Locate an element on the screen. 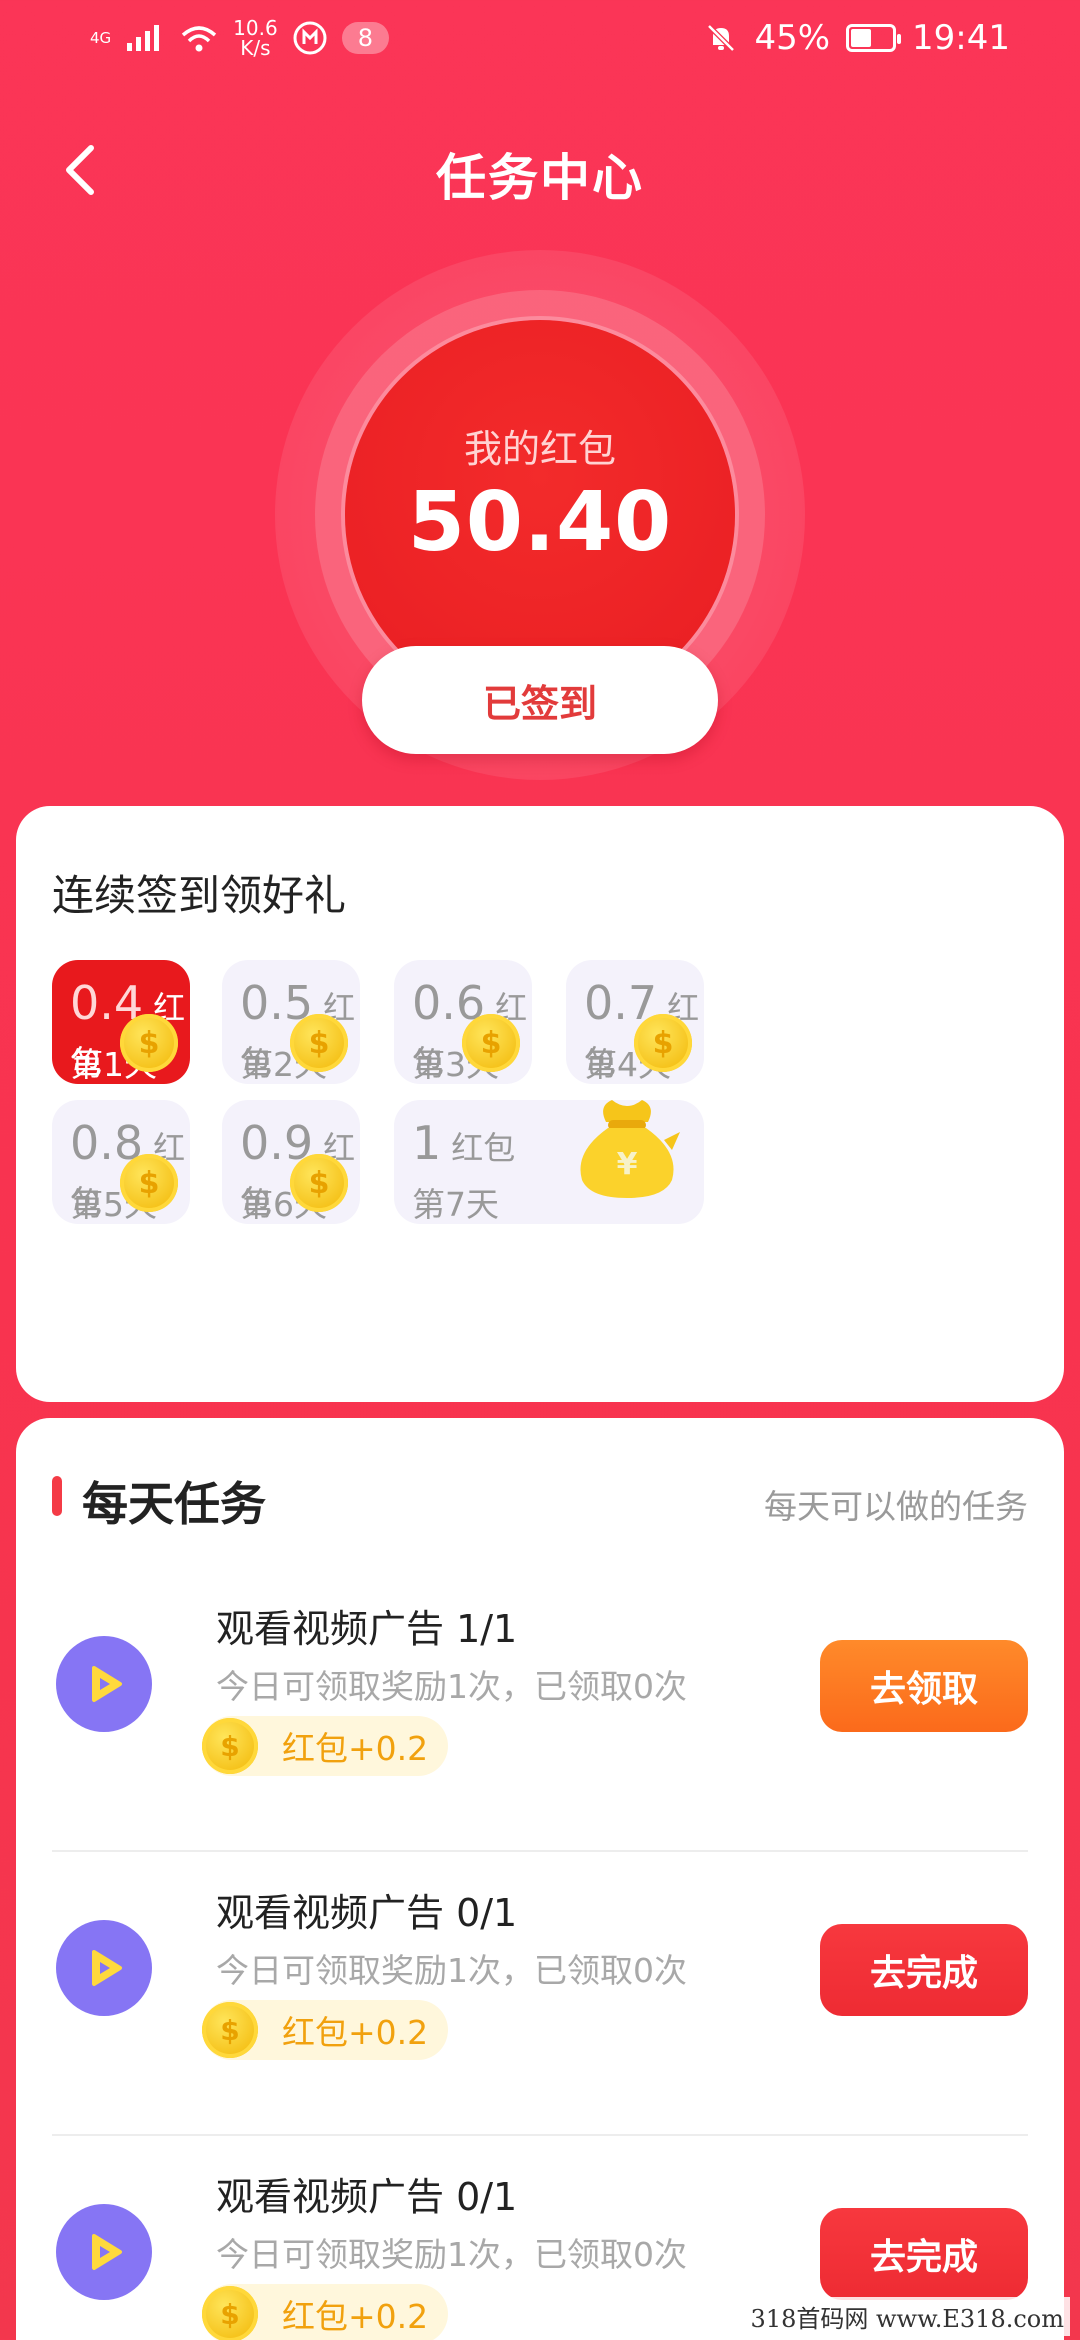 The height and width of the screenshot is (2340, 1080). signal-icon is located at coordinates (143, 38).